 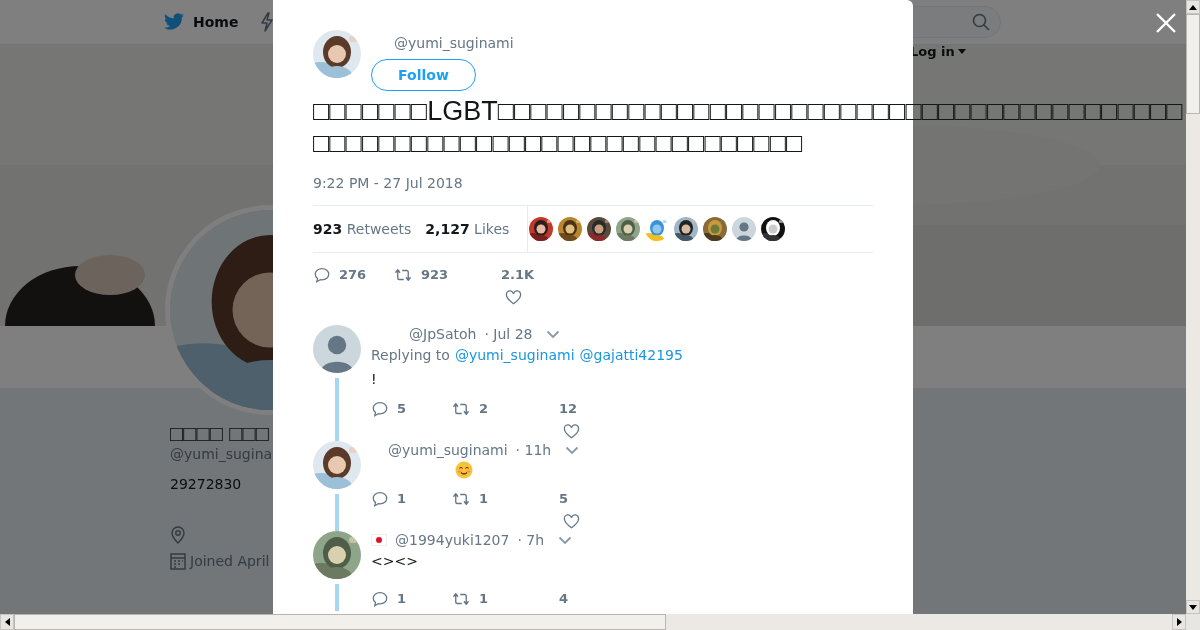 I want to click on reply-time: · 7h, so click(x=531, y=540).